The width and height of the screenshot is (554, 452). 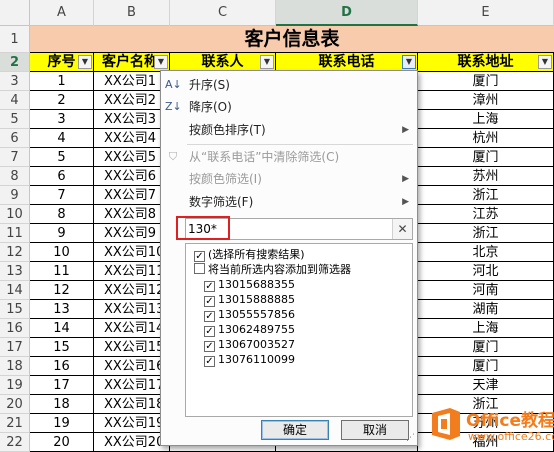 I want to click on cell-company: XX公司5, so click(x=132, y=157).